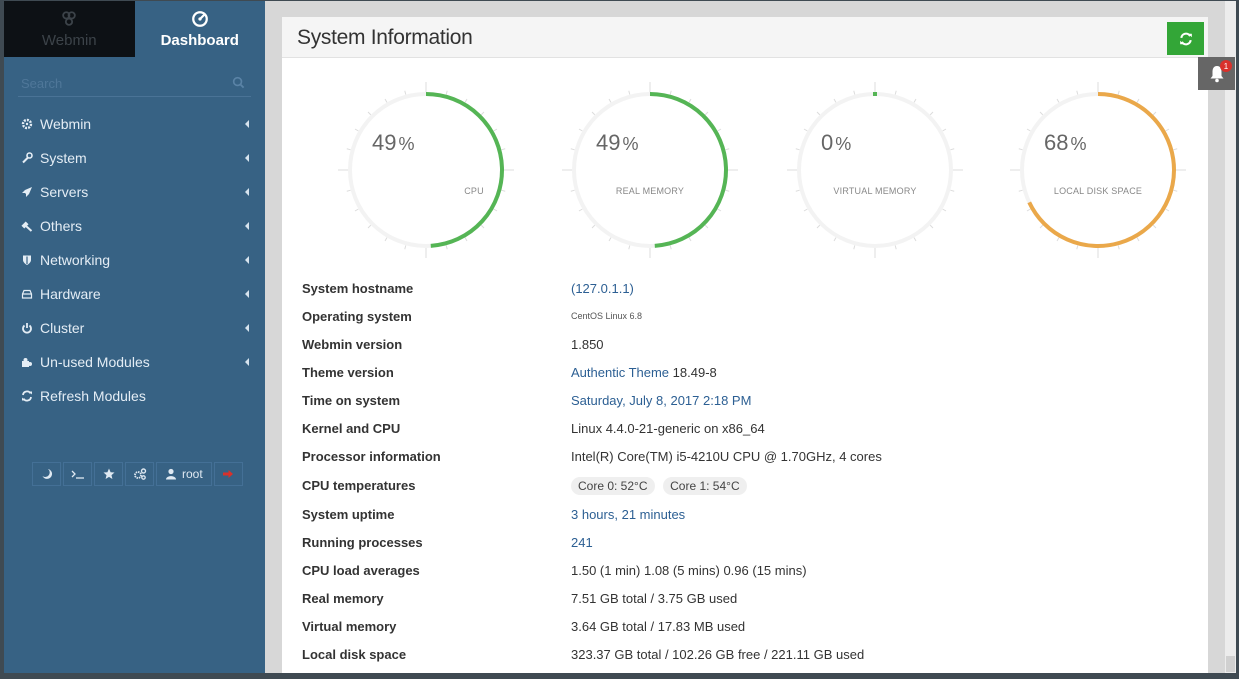 The height and width of the screenshot is (679, 1239). What do you see at coordinates (134, 192) in the screenshot?
I see `sidebar-item-servers: Servers` at bounding box center [134, 192].